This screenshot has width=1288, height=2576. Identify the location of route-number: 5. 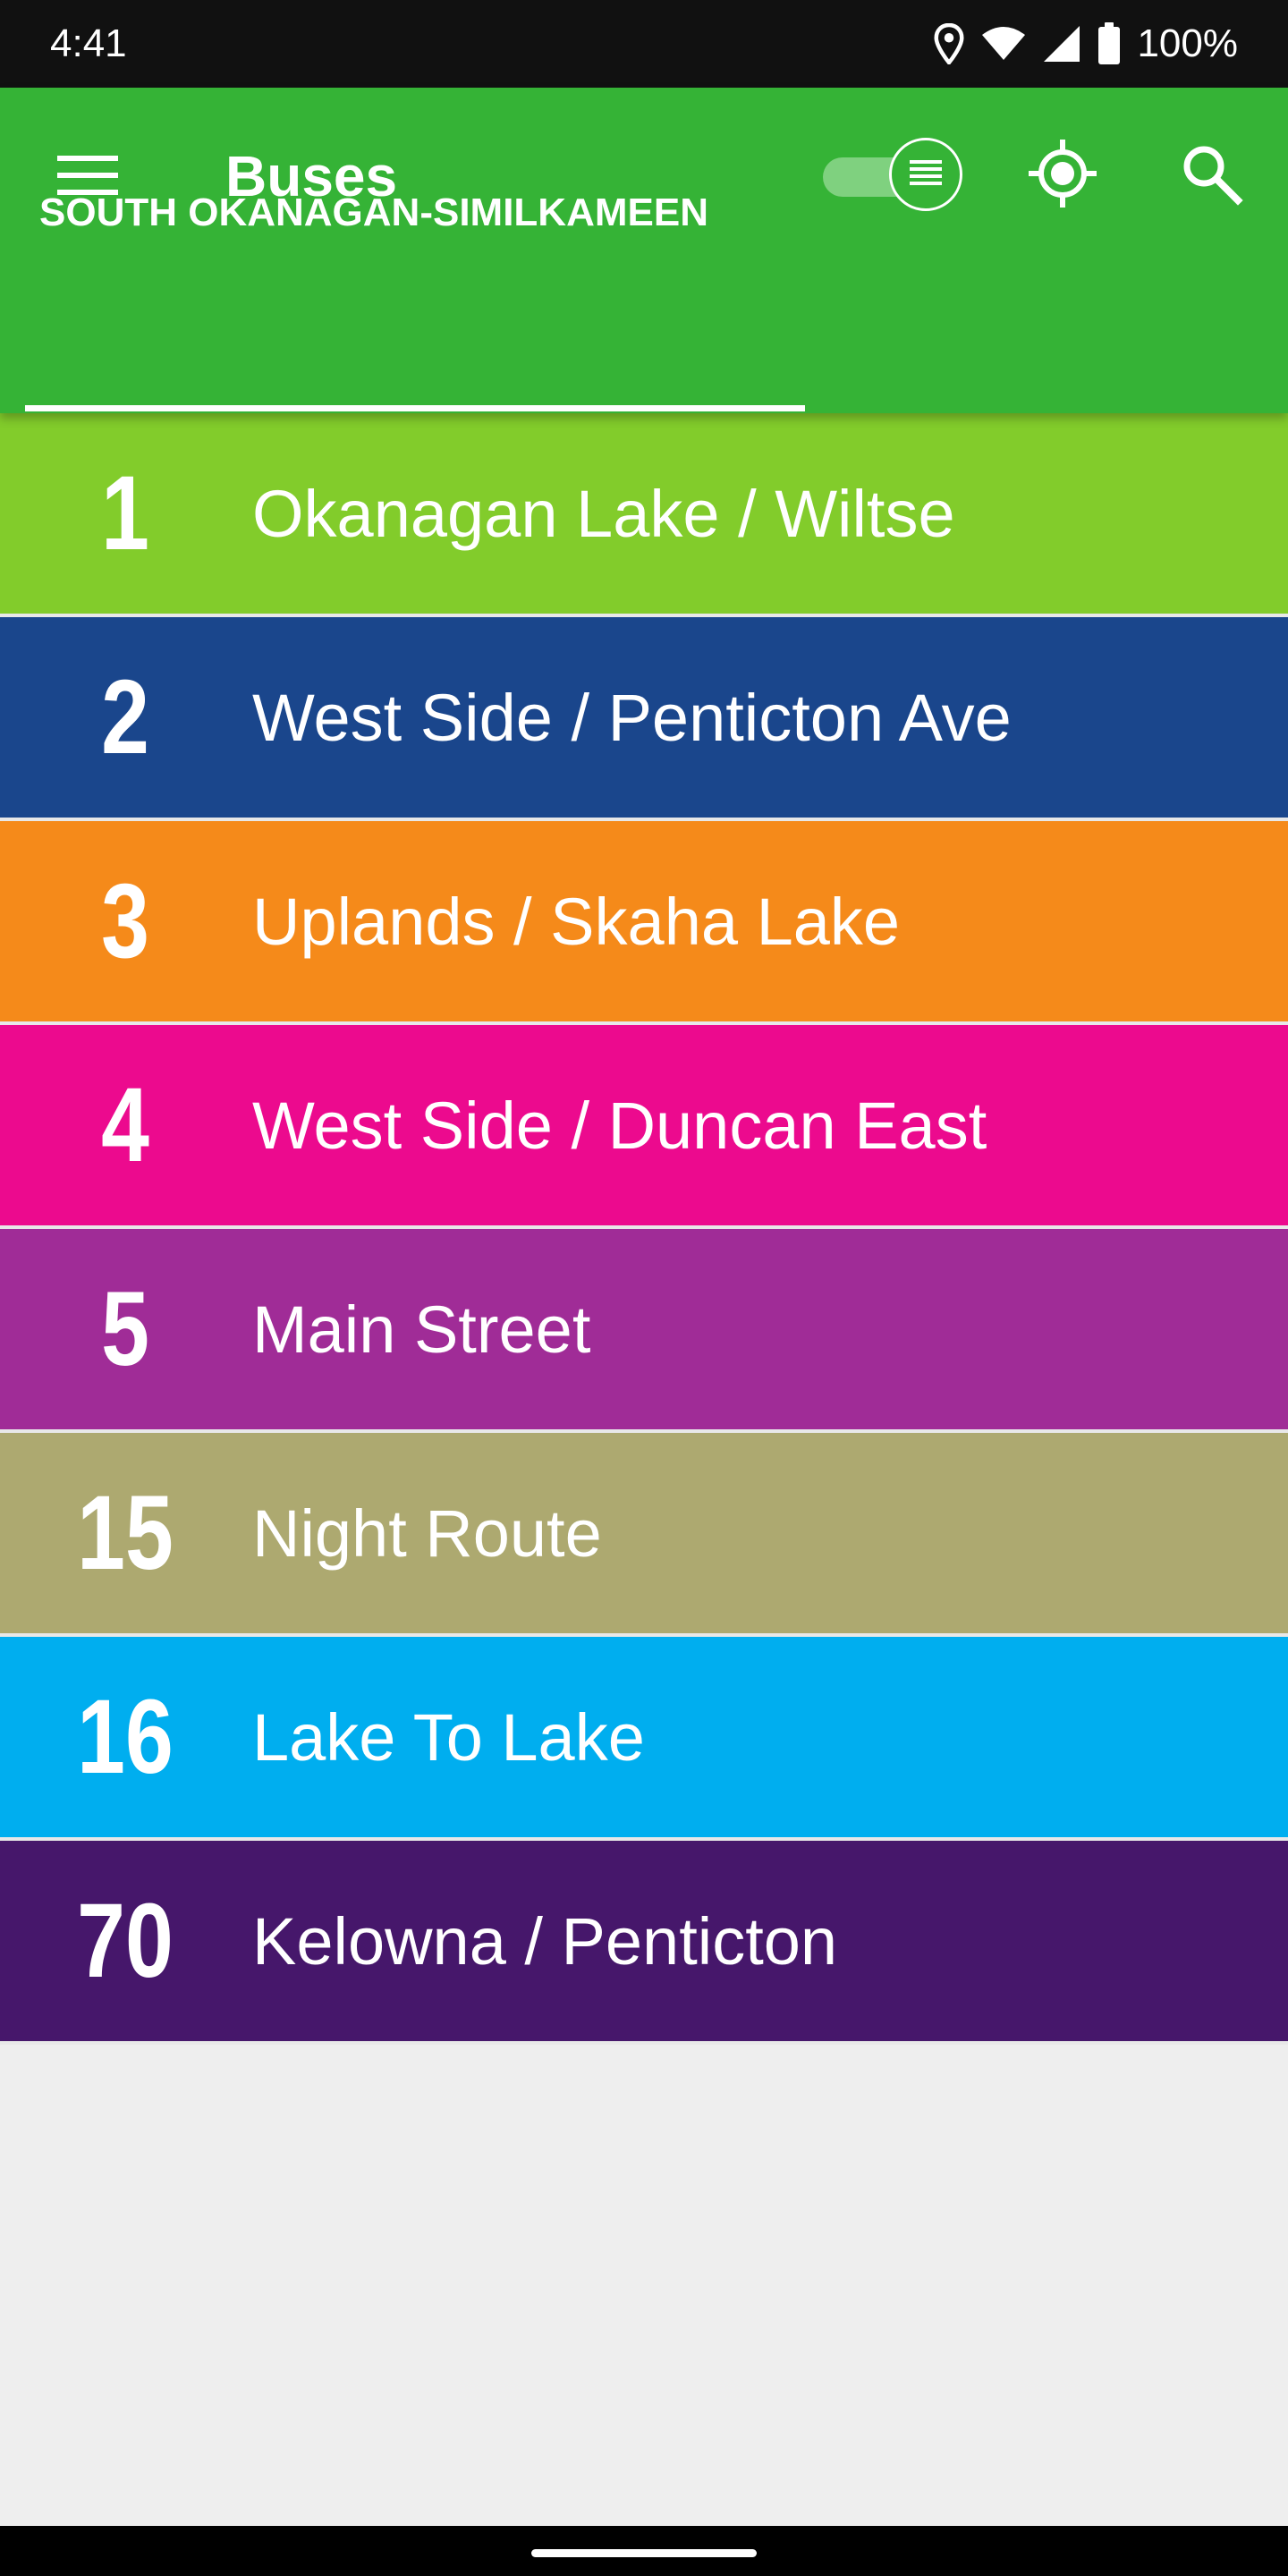
(125, 1329).